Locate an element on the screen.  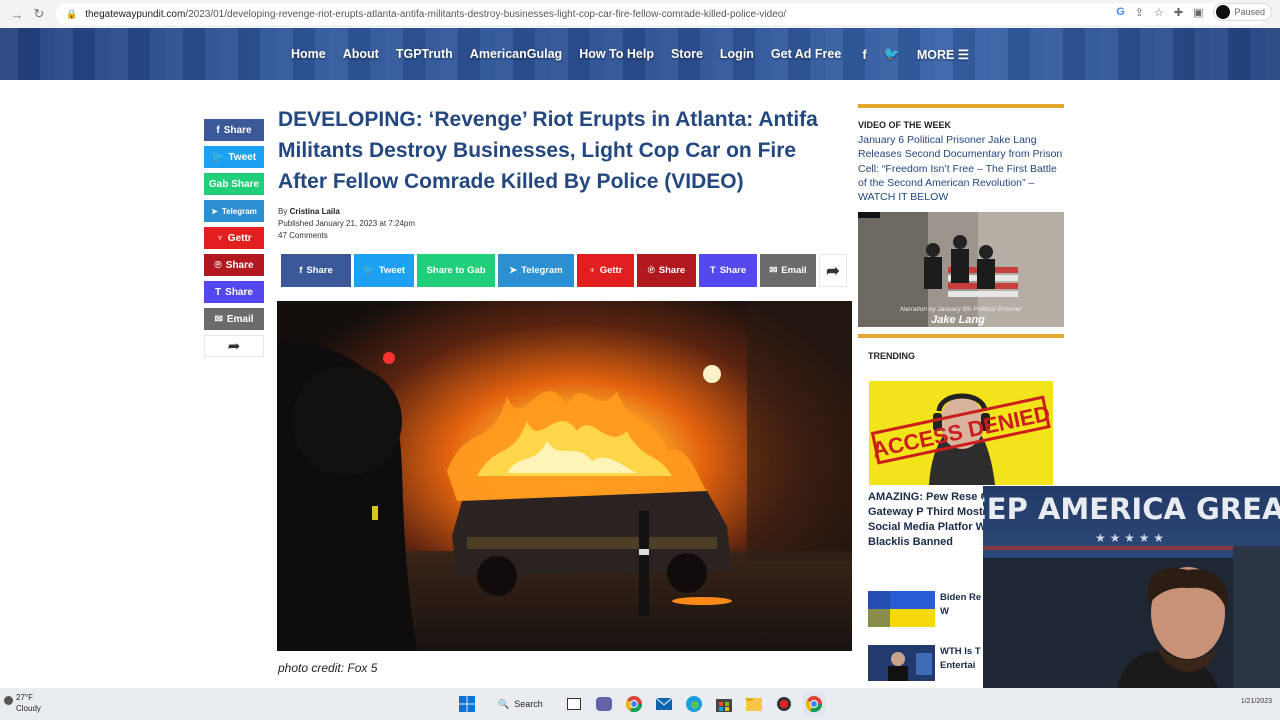
file-explorer-icon is located at coordinates (754, 704).